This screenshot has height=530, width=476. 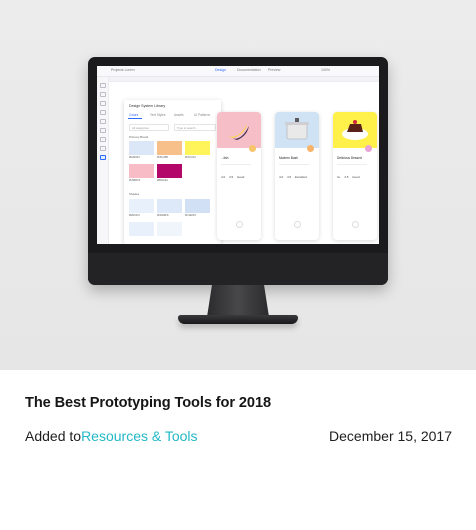 What do you see at coordinates (239, 130) in the screenshot?
I see `card-image-banana` at bounding box center [239, 130].